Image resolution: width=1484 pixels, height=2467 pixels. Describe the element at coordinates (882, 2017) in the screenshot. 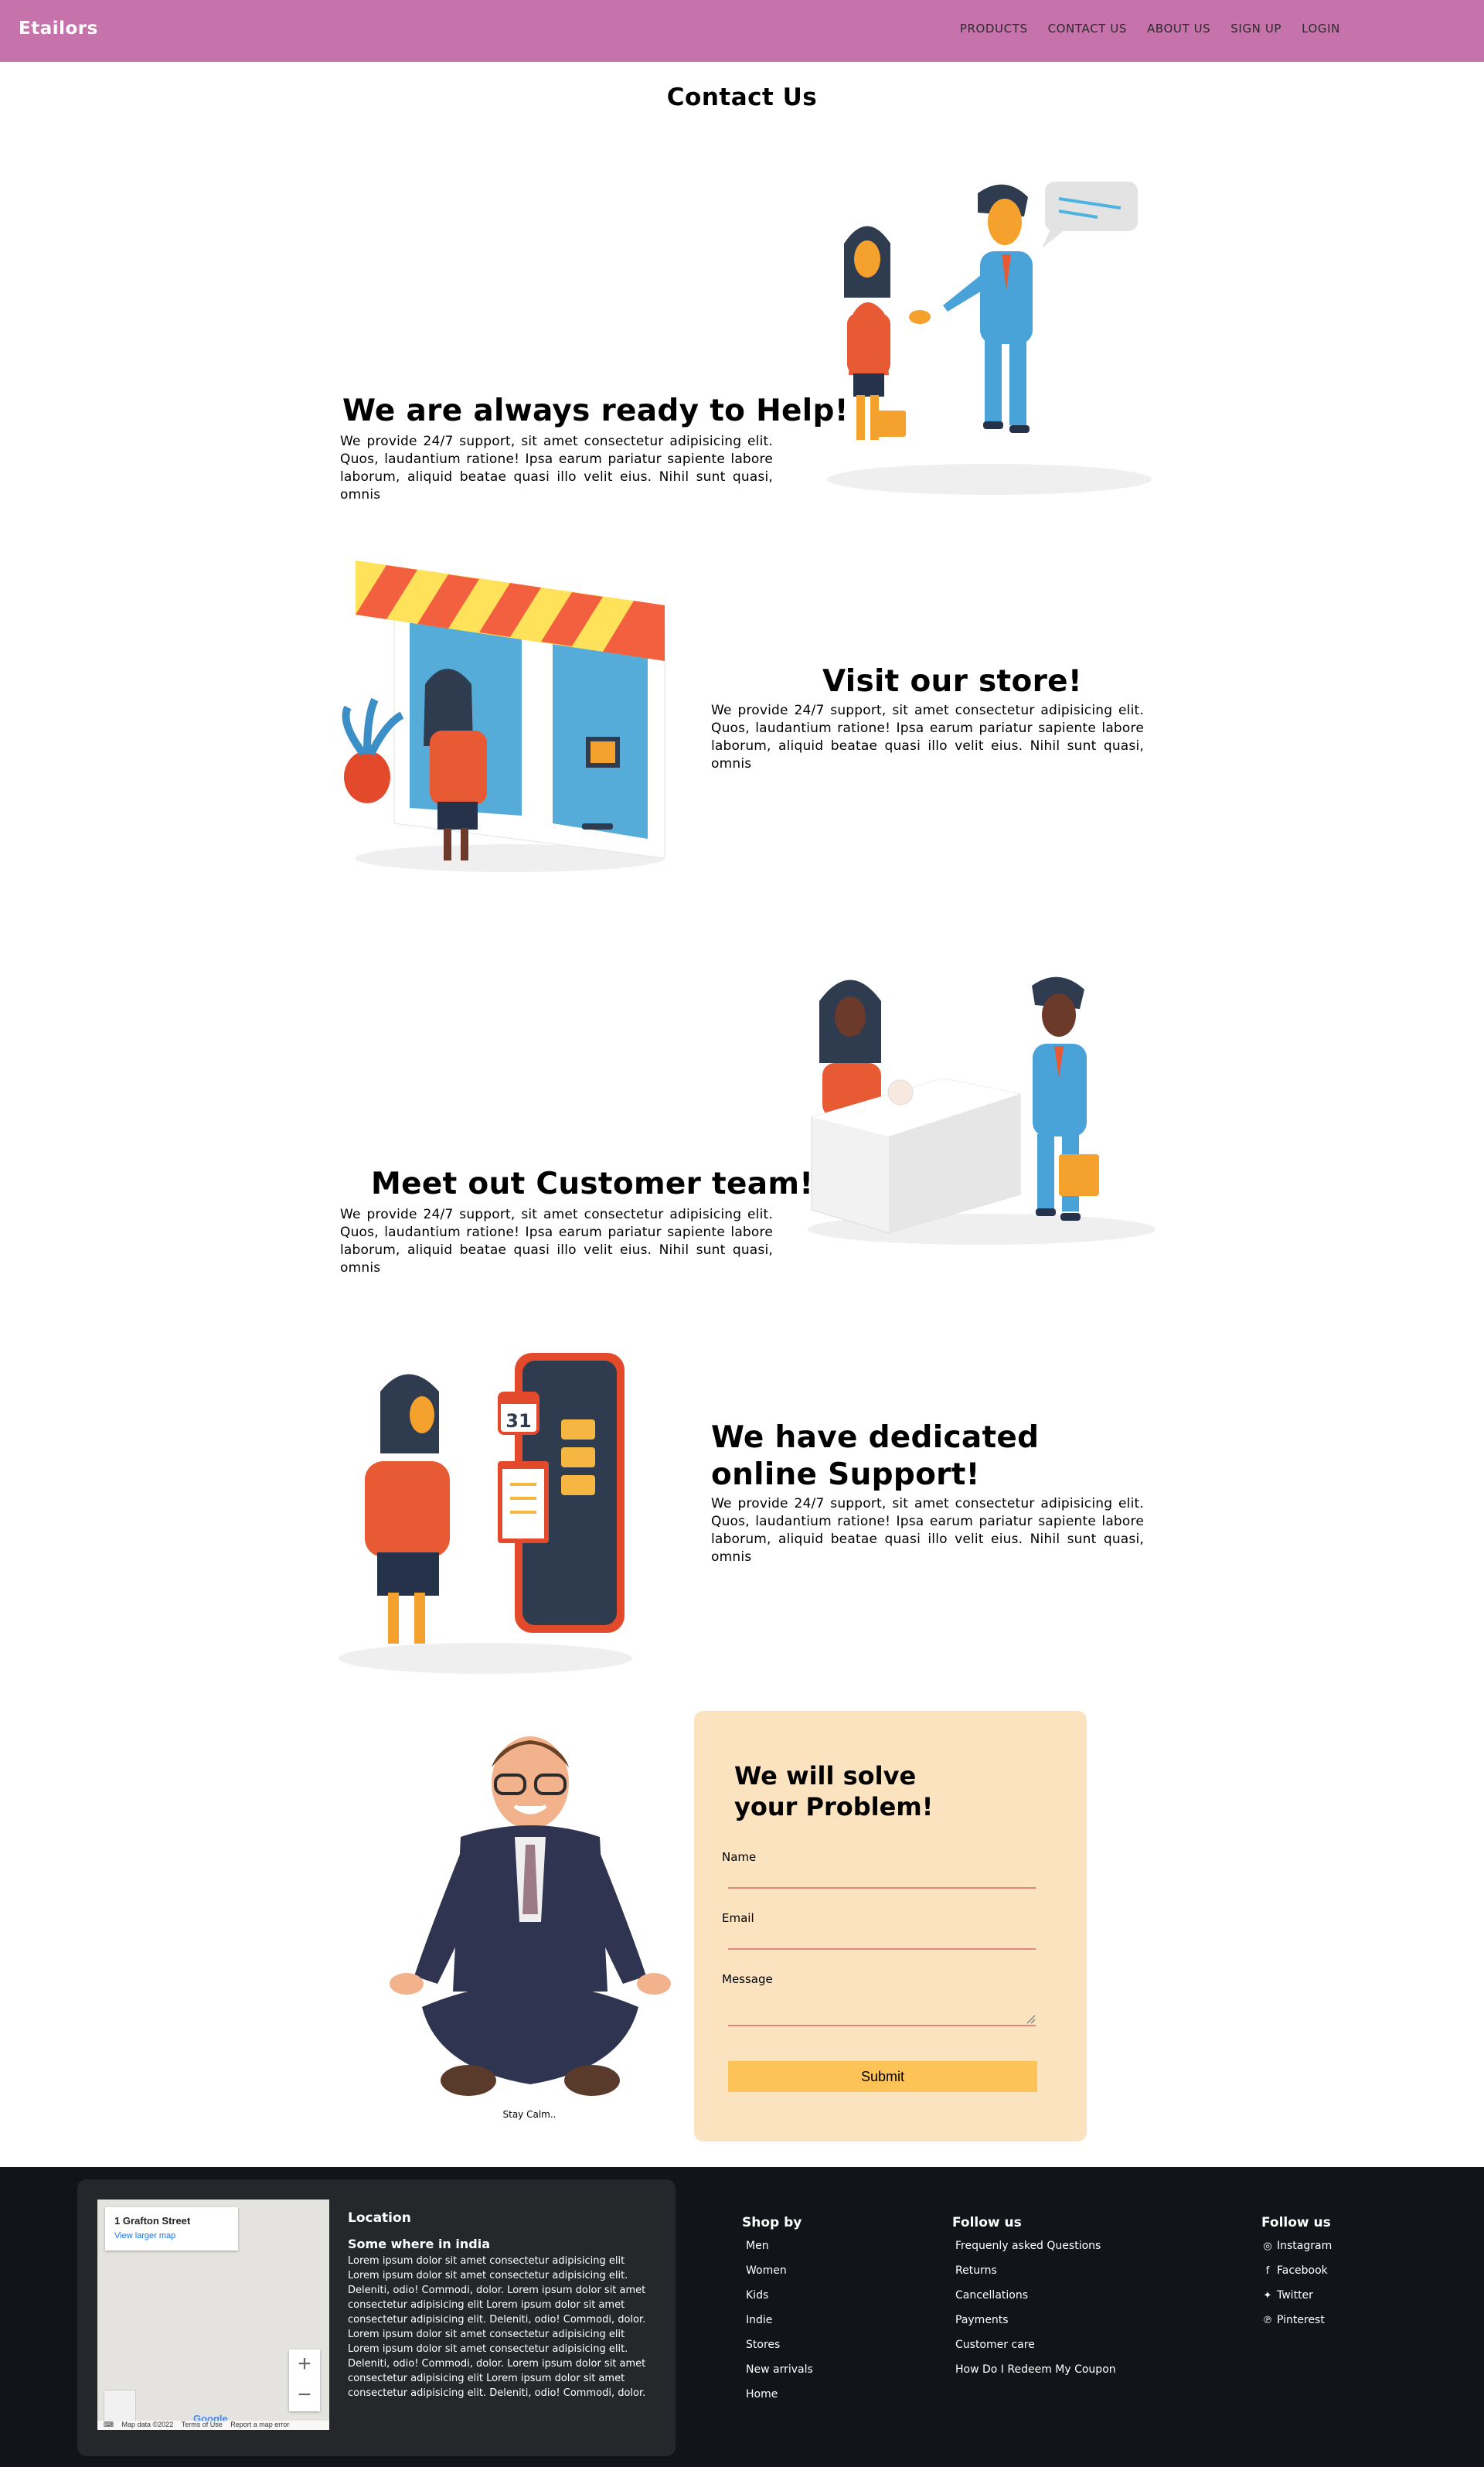

I see `message-textarea` at that location.